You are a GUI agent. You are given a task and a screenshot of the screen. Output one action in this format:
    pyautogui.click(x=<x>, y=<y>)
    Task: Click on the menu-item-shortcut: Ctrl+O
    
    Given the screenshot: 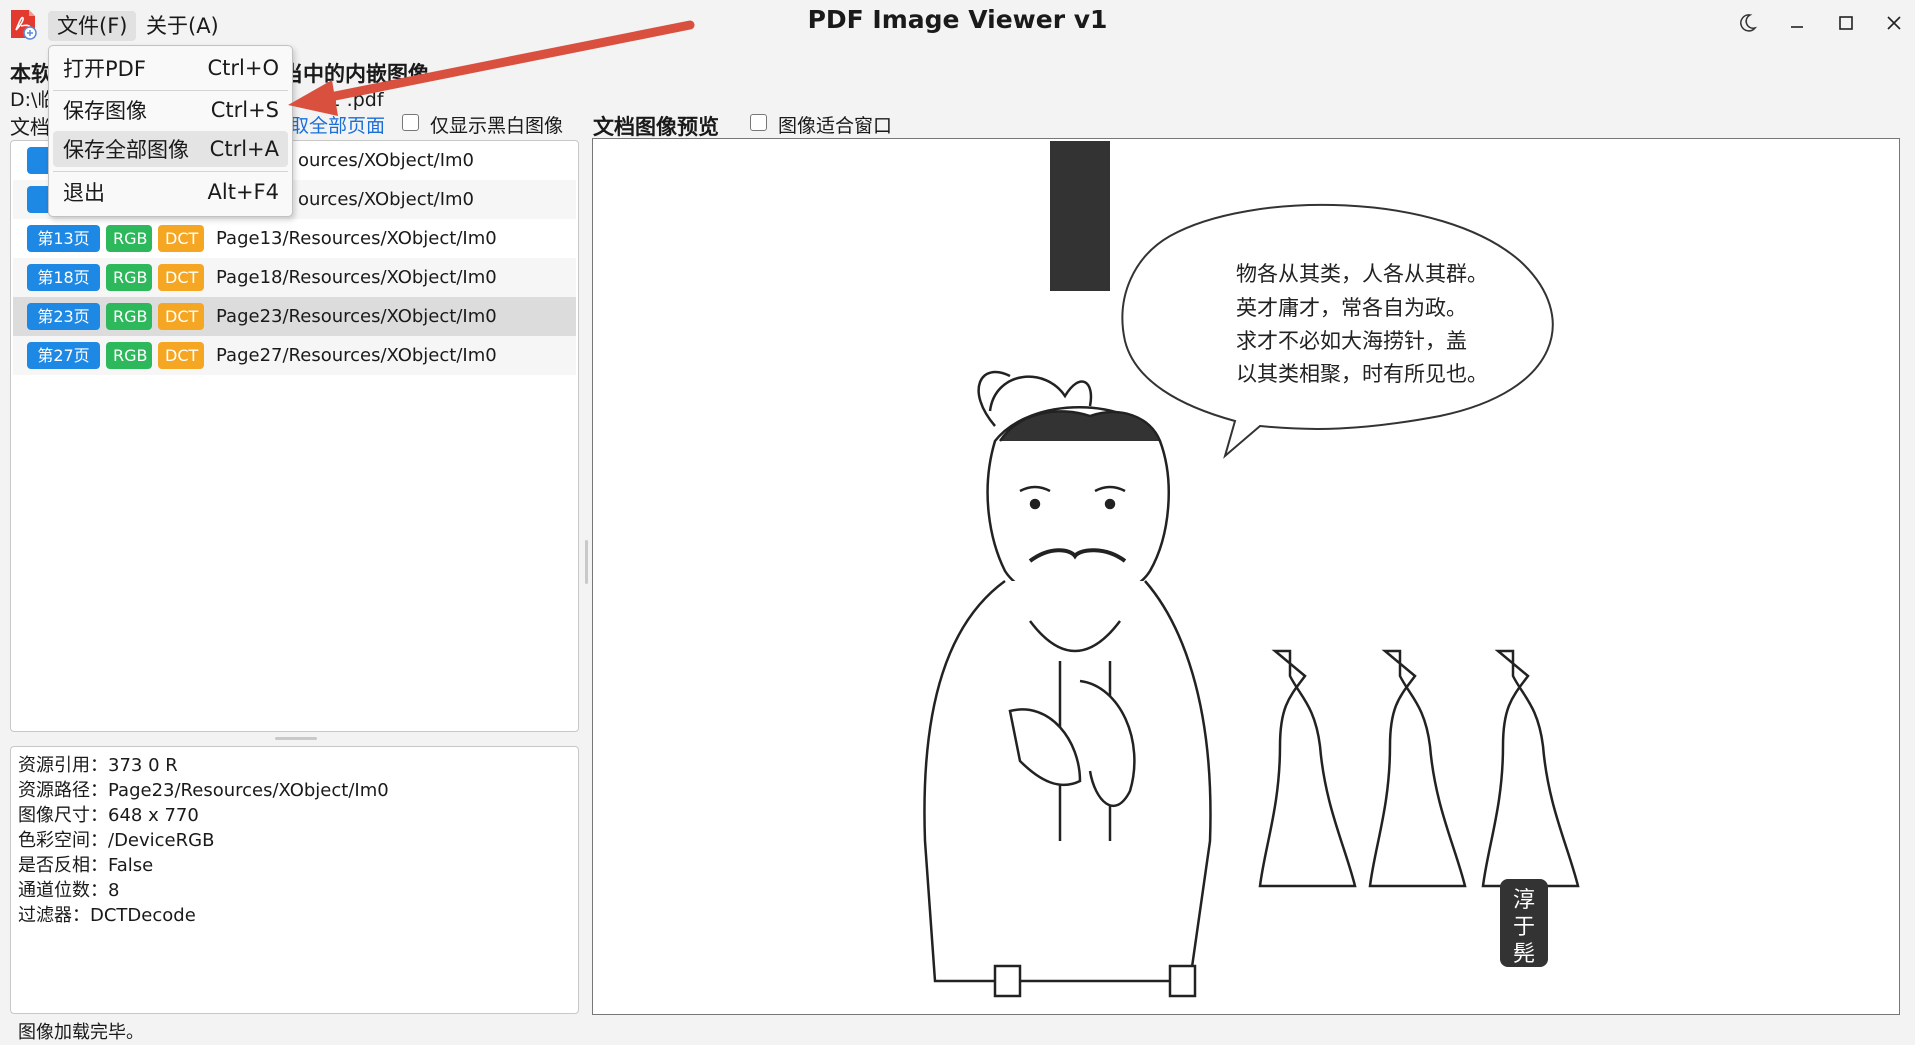 What is the action you would take?
    pyautogui.click(x=243, y=68)
    